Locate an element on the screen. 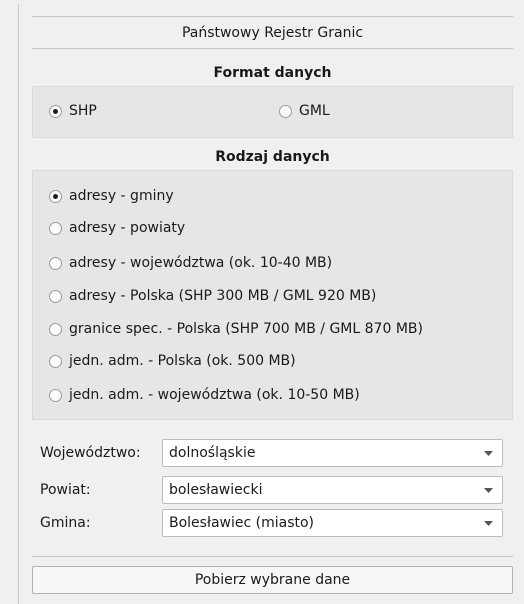 Image resolution: width=524 pixels, height=604 pixels. data-type-label: adresy - województwa (ok. 10-40 MB) is located at coordinates (201, 263).